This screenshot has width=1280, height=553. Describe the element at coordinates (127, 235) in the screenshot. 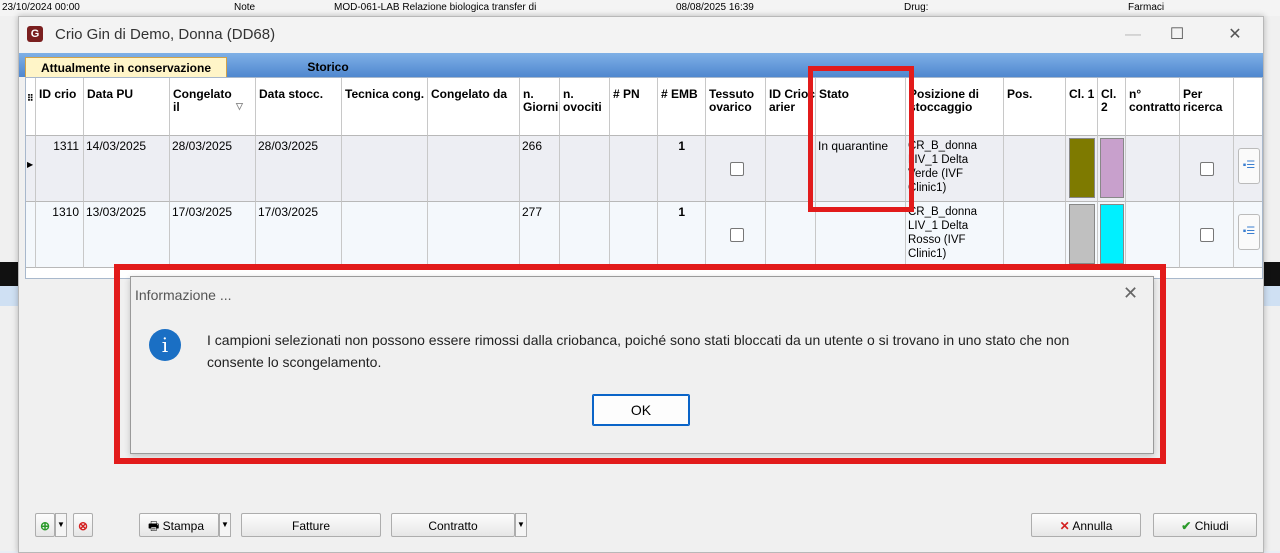

I see `cell-data-pu: 13/03/2025` at that location.